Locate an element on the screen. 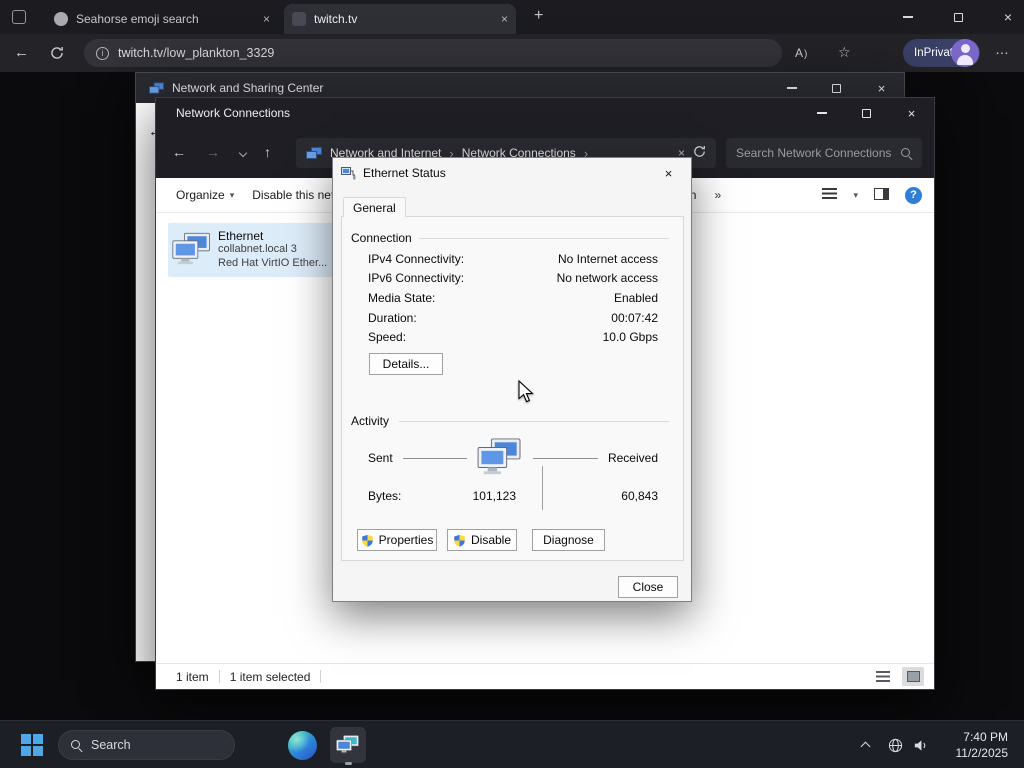 Image resolution: width=1024 pixels, height=768 pixels. tab-general: General is located at coordinates (374, 207).